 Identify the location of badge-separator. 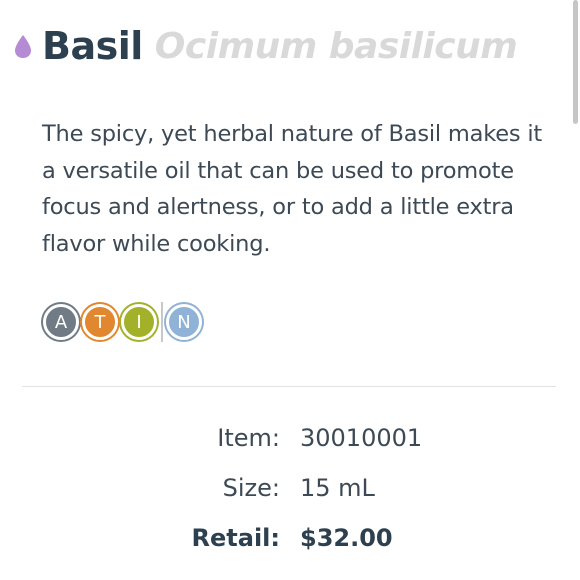
(162, 322).